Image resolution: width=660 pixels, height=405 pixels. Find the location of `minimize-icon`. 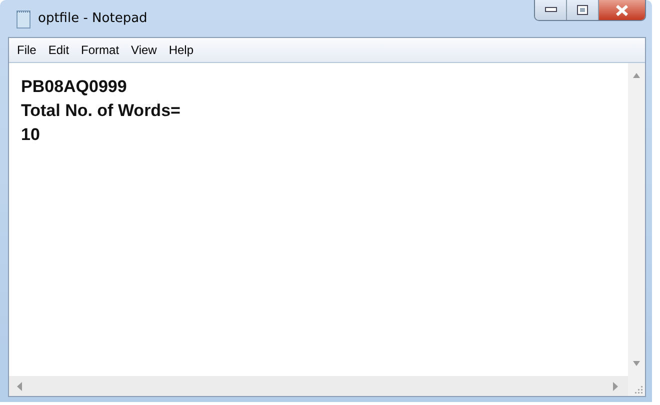

minimize-icon is located at coordinates (550, 10).